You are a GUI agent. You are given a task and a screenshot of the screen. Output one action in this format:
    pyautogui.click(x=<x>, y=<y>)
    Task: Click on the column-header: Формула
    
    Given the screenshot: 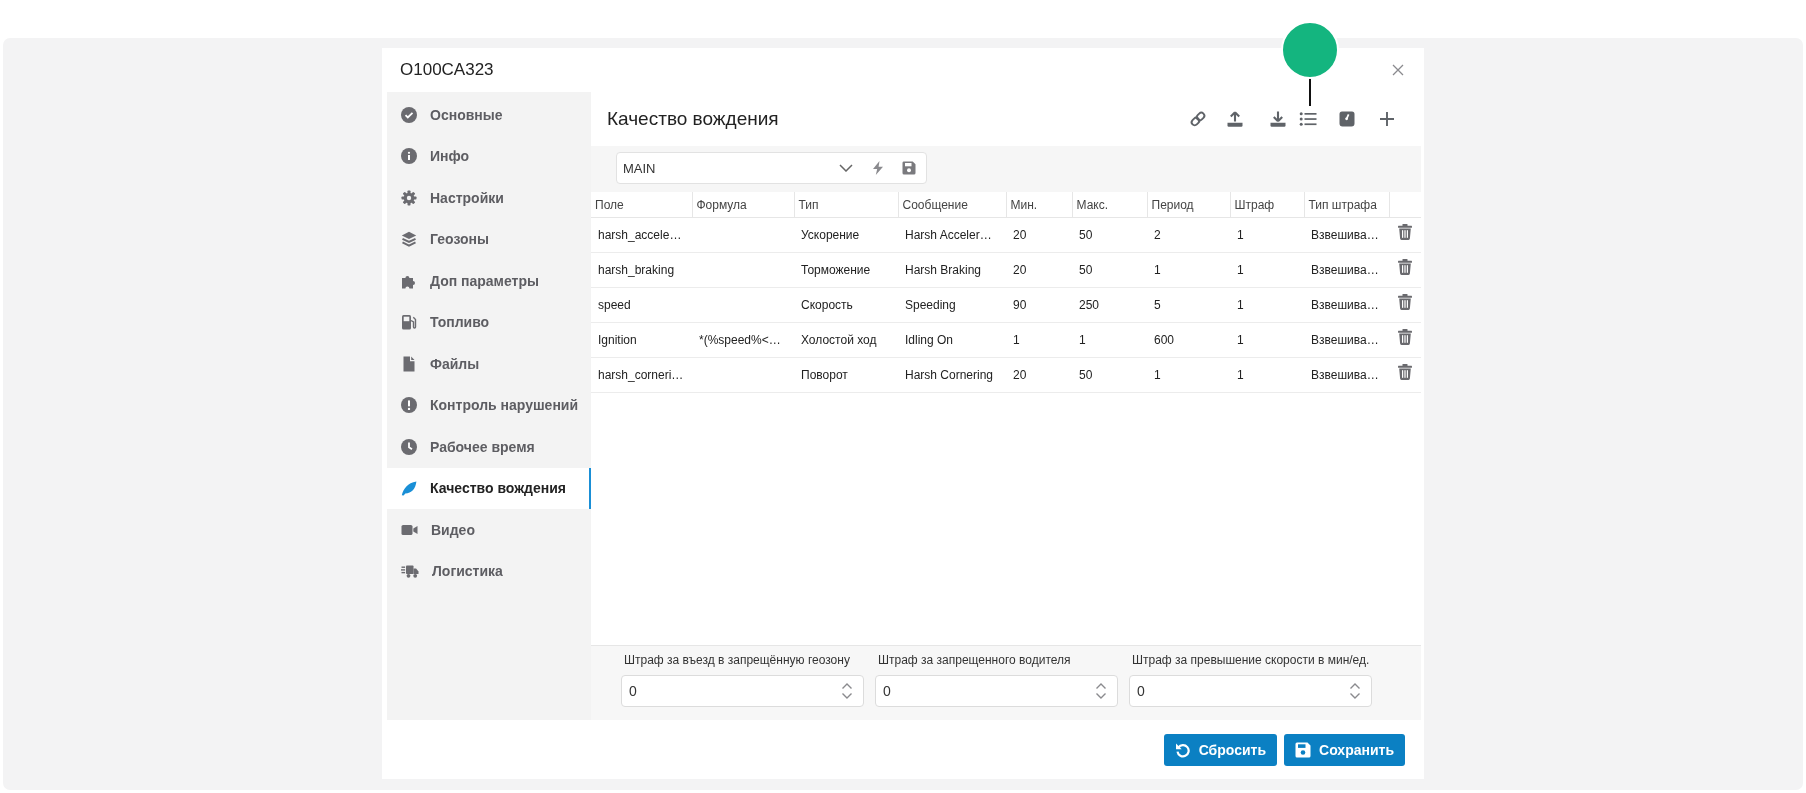 What is the action you would take?
    pyautogui.click(x=743, y=205)
    